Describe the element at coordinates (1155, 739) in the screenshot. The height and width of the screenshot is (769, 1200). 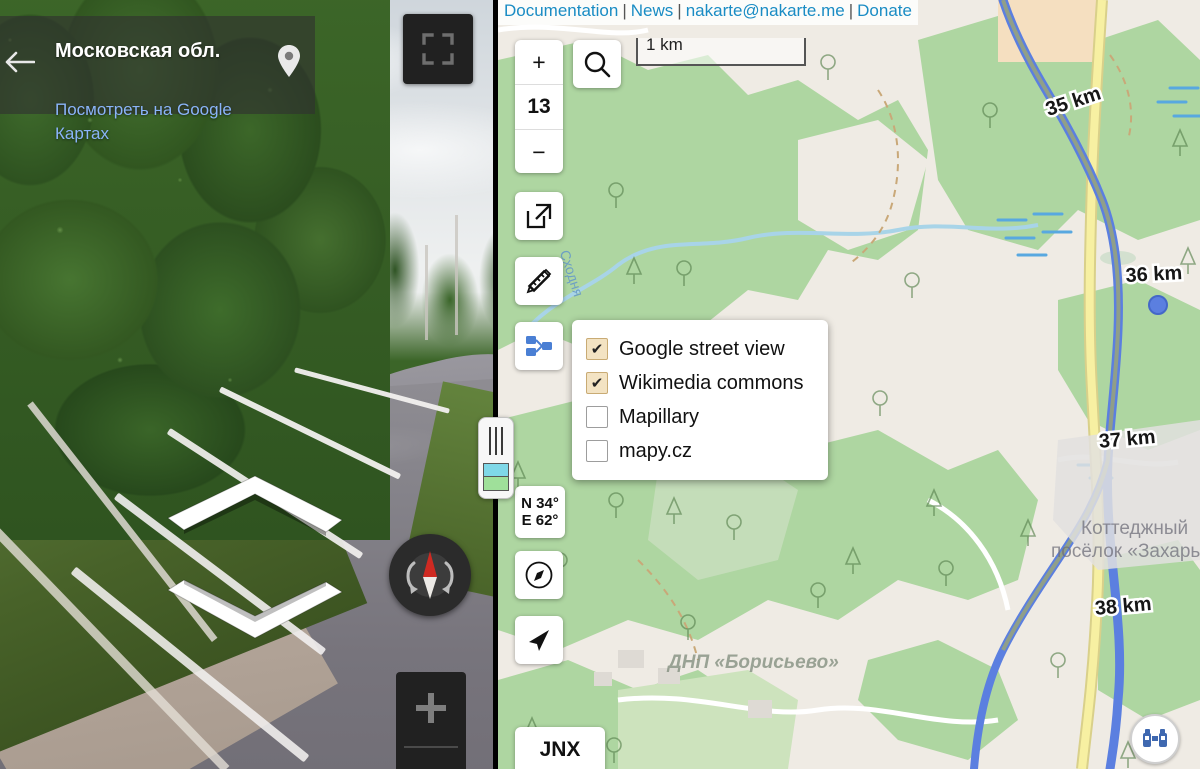
I see `binoculars-icon` at that location.